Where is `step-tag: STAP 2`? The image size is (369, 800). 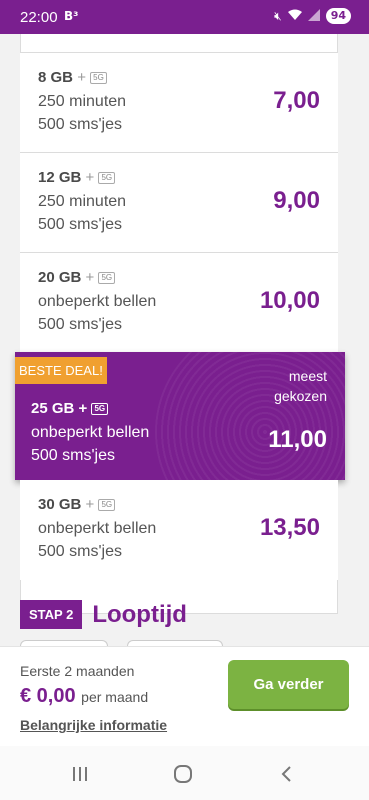 step-tag: STAP 2 is located at coordinates (51, 614).